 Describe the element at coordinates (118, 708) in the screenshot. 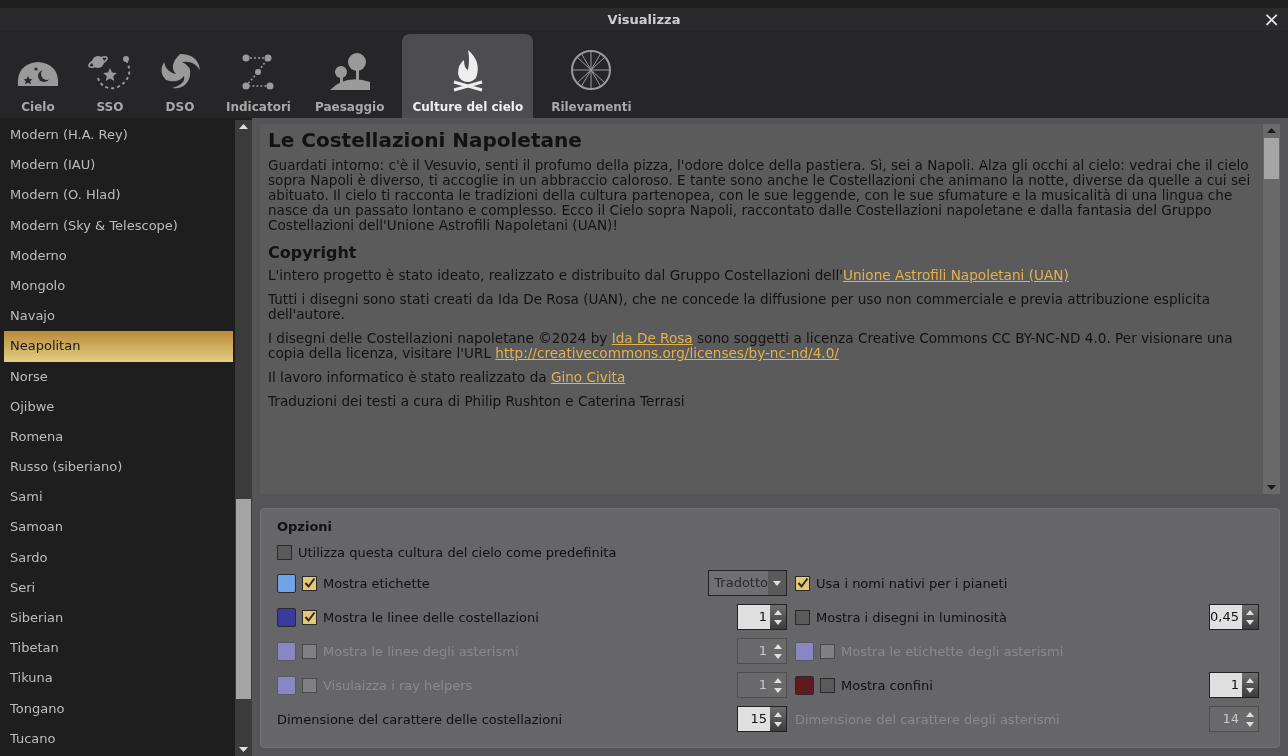

I see `list-item: Tongano` at that location.